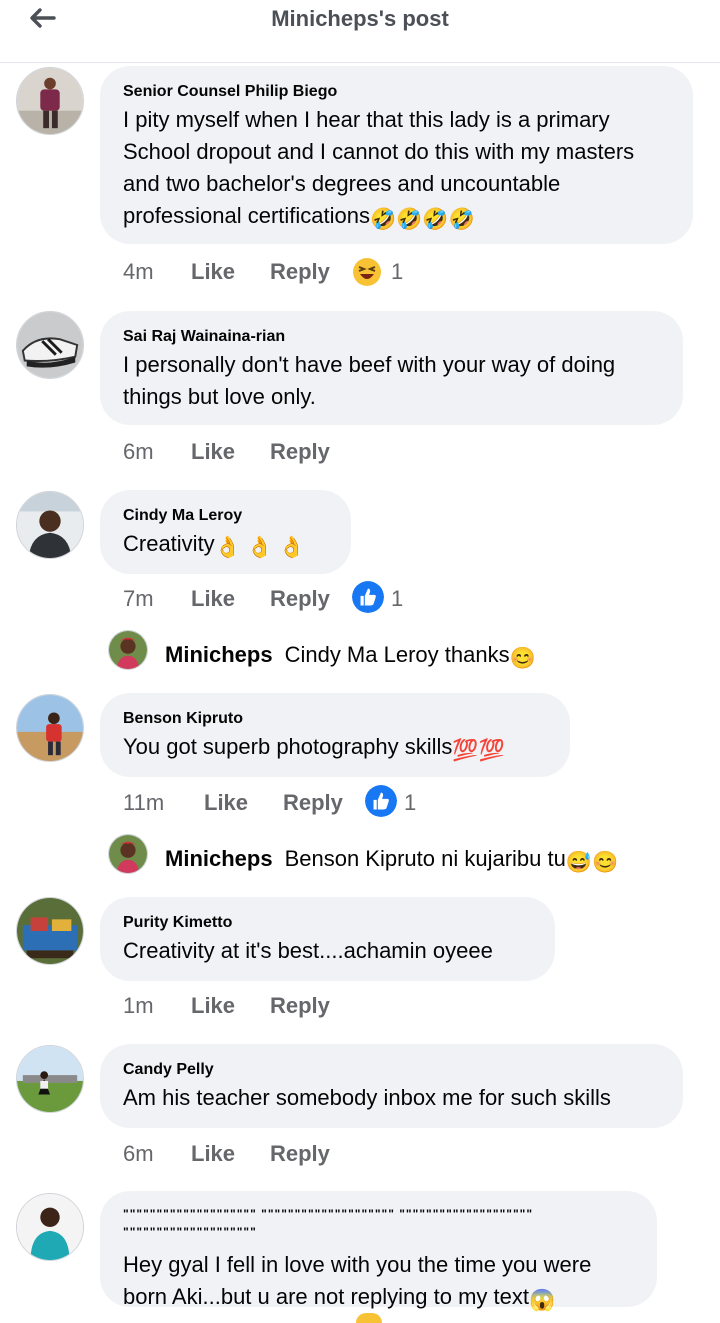  I want to click on reply-comment: Minicheps Cindy Ma Leroy thanks 😊, so click(350, 655).